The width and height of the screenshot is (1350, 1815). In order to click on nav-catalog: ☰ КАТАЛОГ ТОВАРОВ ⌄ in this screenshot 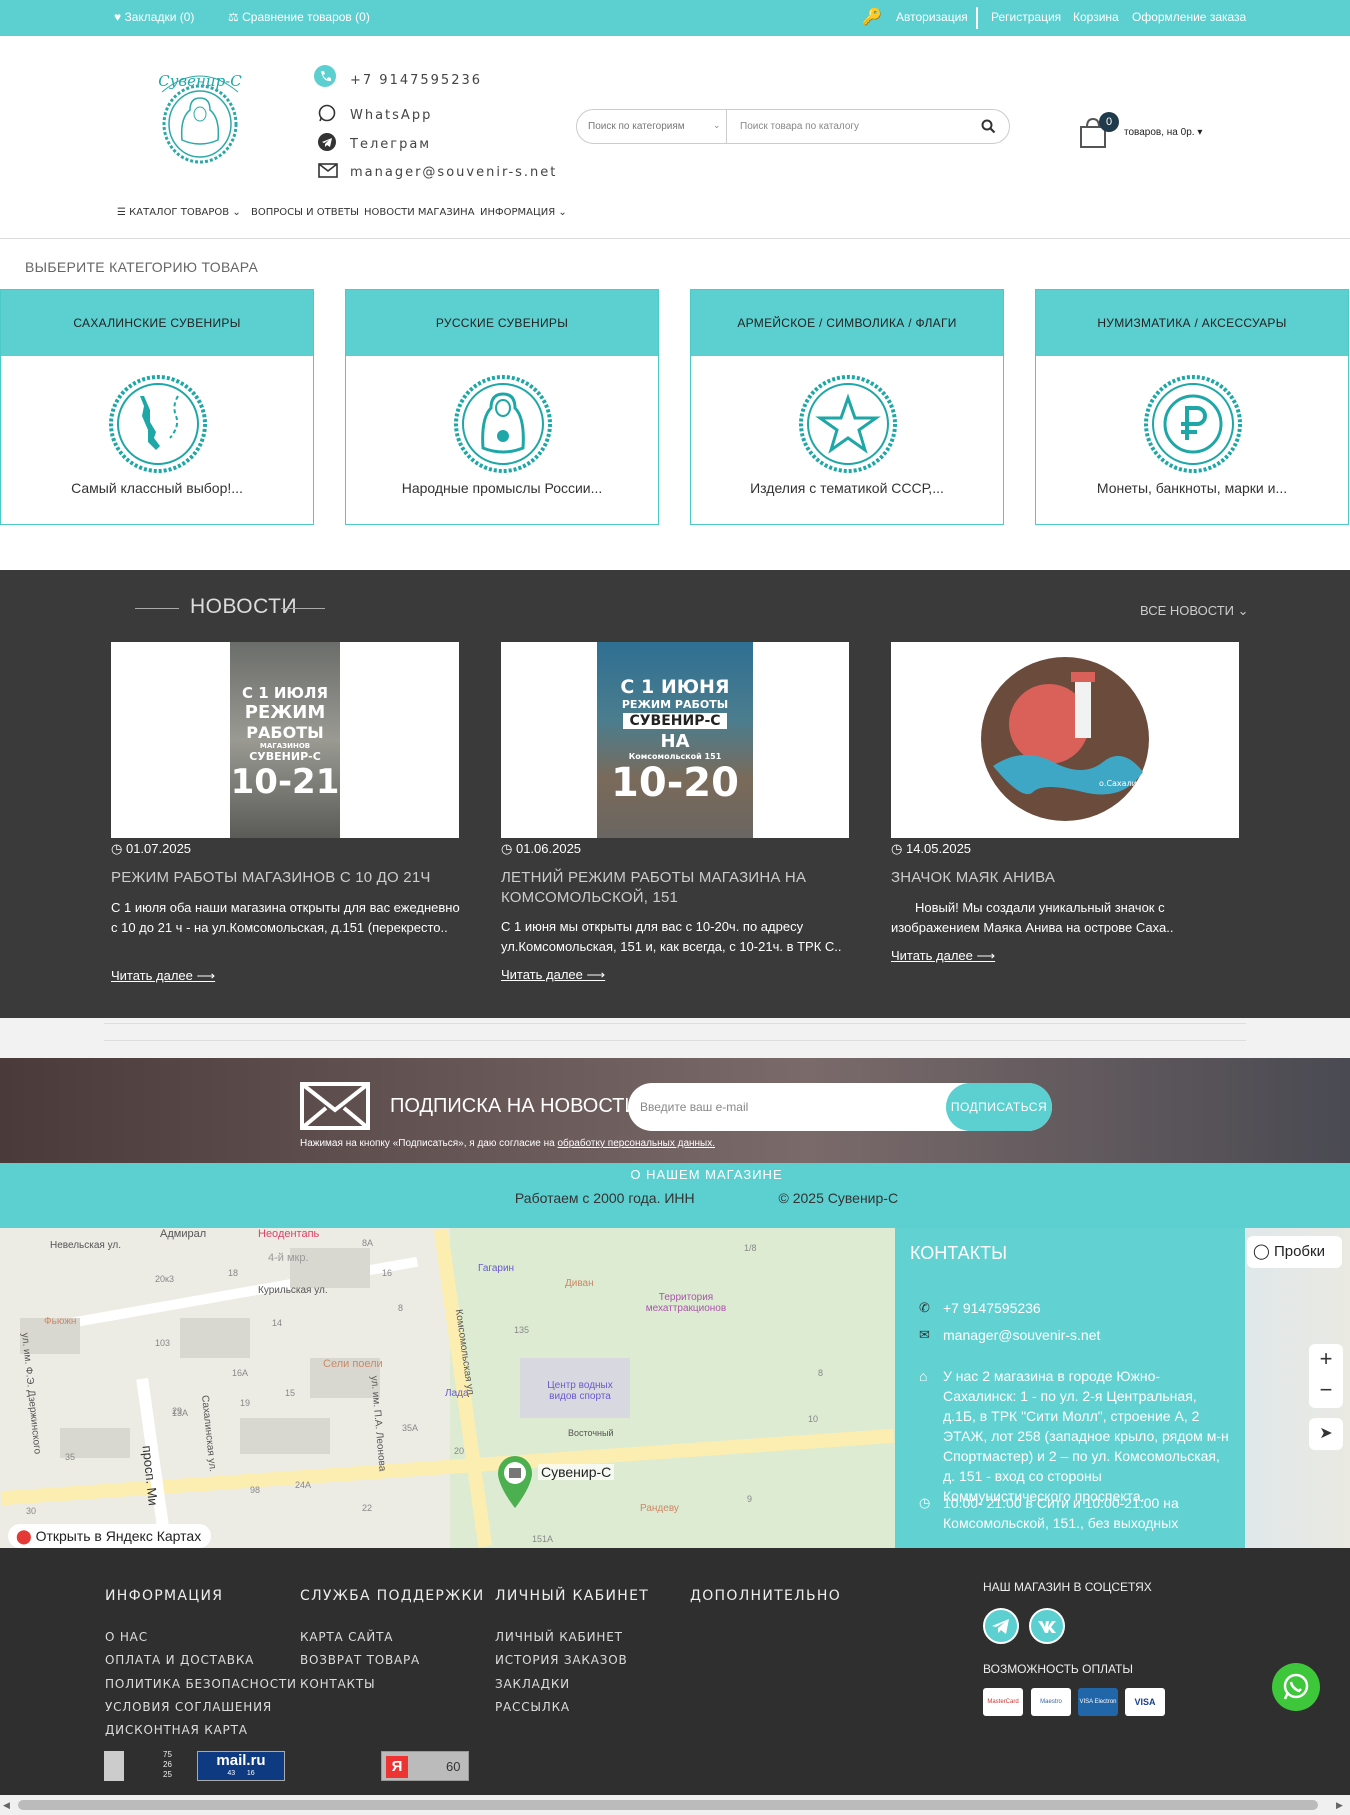, I will do `click(179, 212)`.